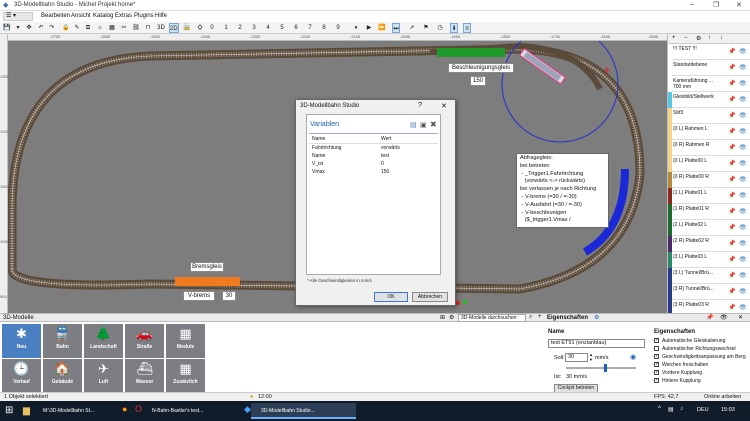 This screenshot has height=421, width=750. I want to click on remove-layer-icon: −, so click(686, 38).